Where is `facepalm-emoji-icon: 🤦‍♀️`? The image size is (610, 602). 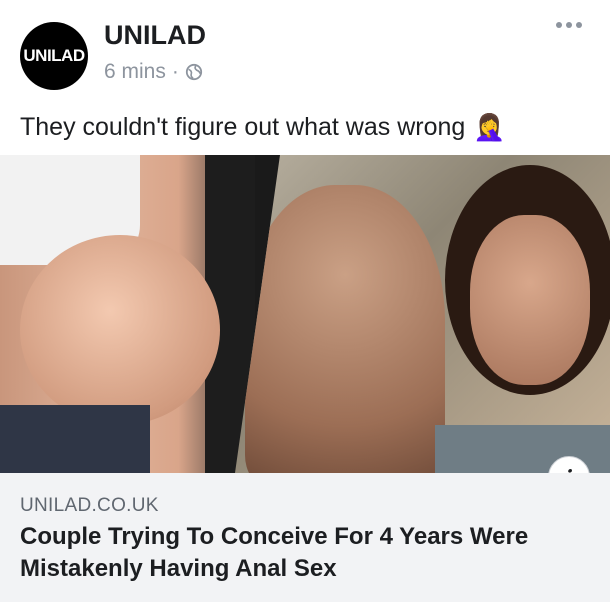
facepalm-emoji-icon: 🤦‍♀️ is located at coordinates (489, 127).